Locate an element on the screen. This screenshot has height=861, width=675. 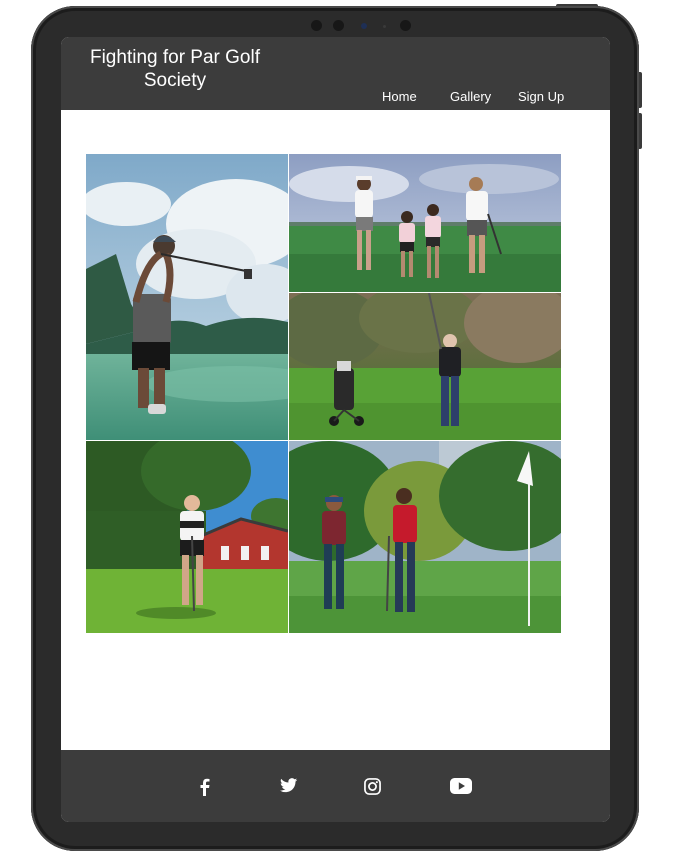
main-nav: Home Gallery Sign Up is located at coordinates (335, 99).